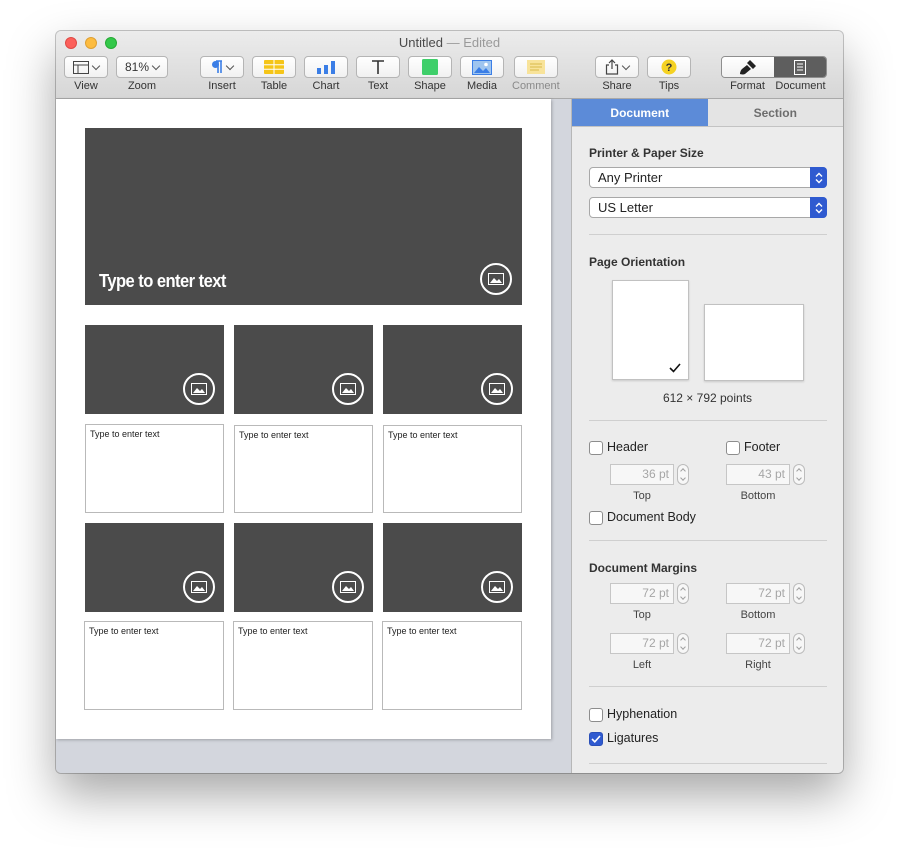  Describe the element at coordinates (799, 474) in the screenshot. I see `footer-margin-stepper` at that location.